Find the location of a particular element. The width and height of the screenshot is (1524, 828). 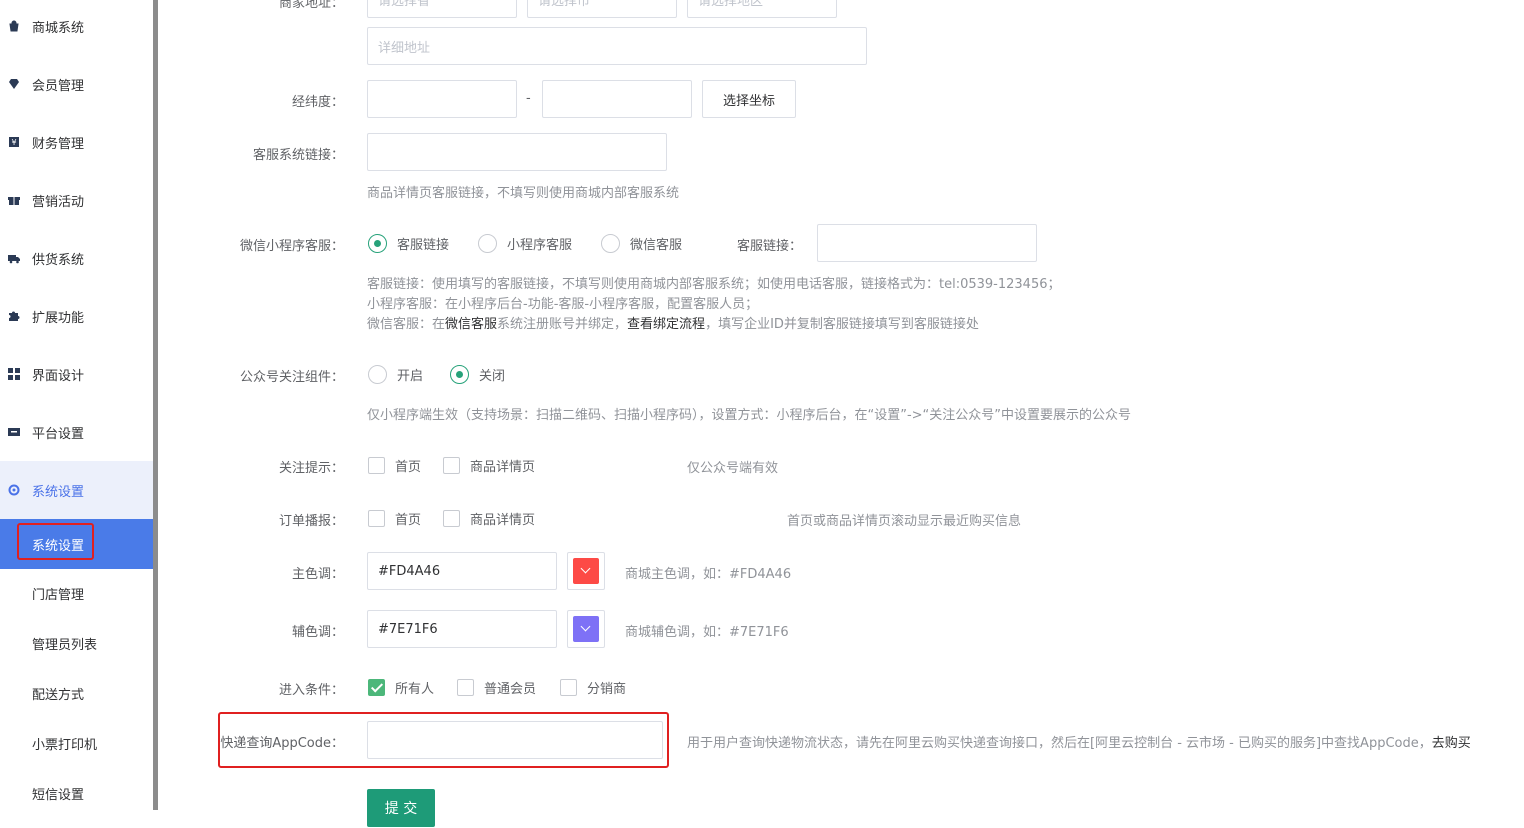

radio-official-on: 开启 is located at coordinates (395, 374).